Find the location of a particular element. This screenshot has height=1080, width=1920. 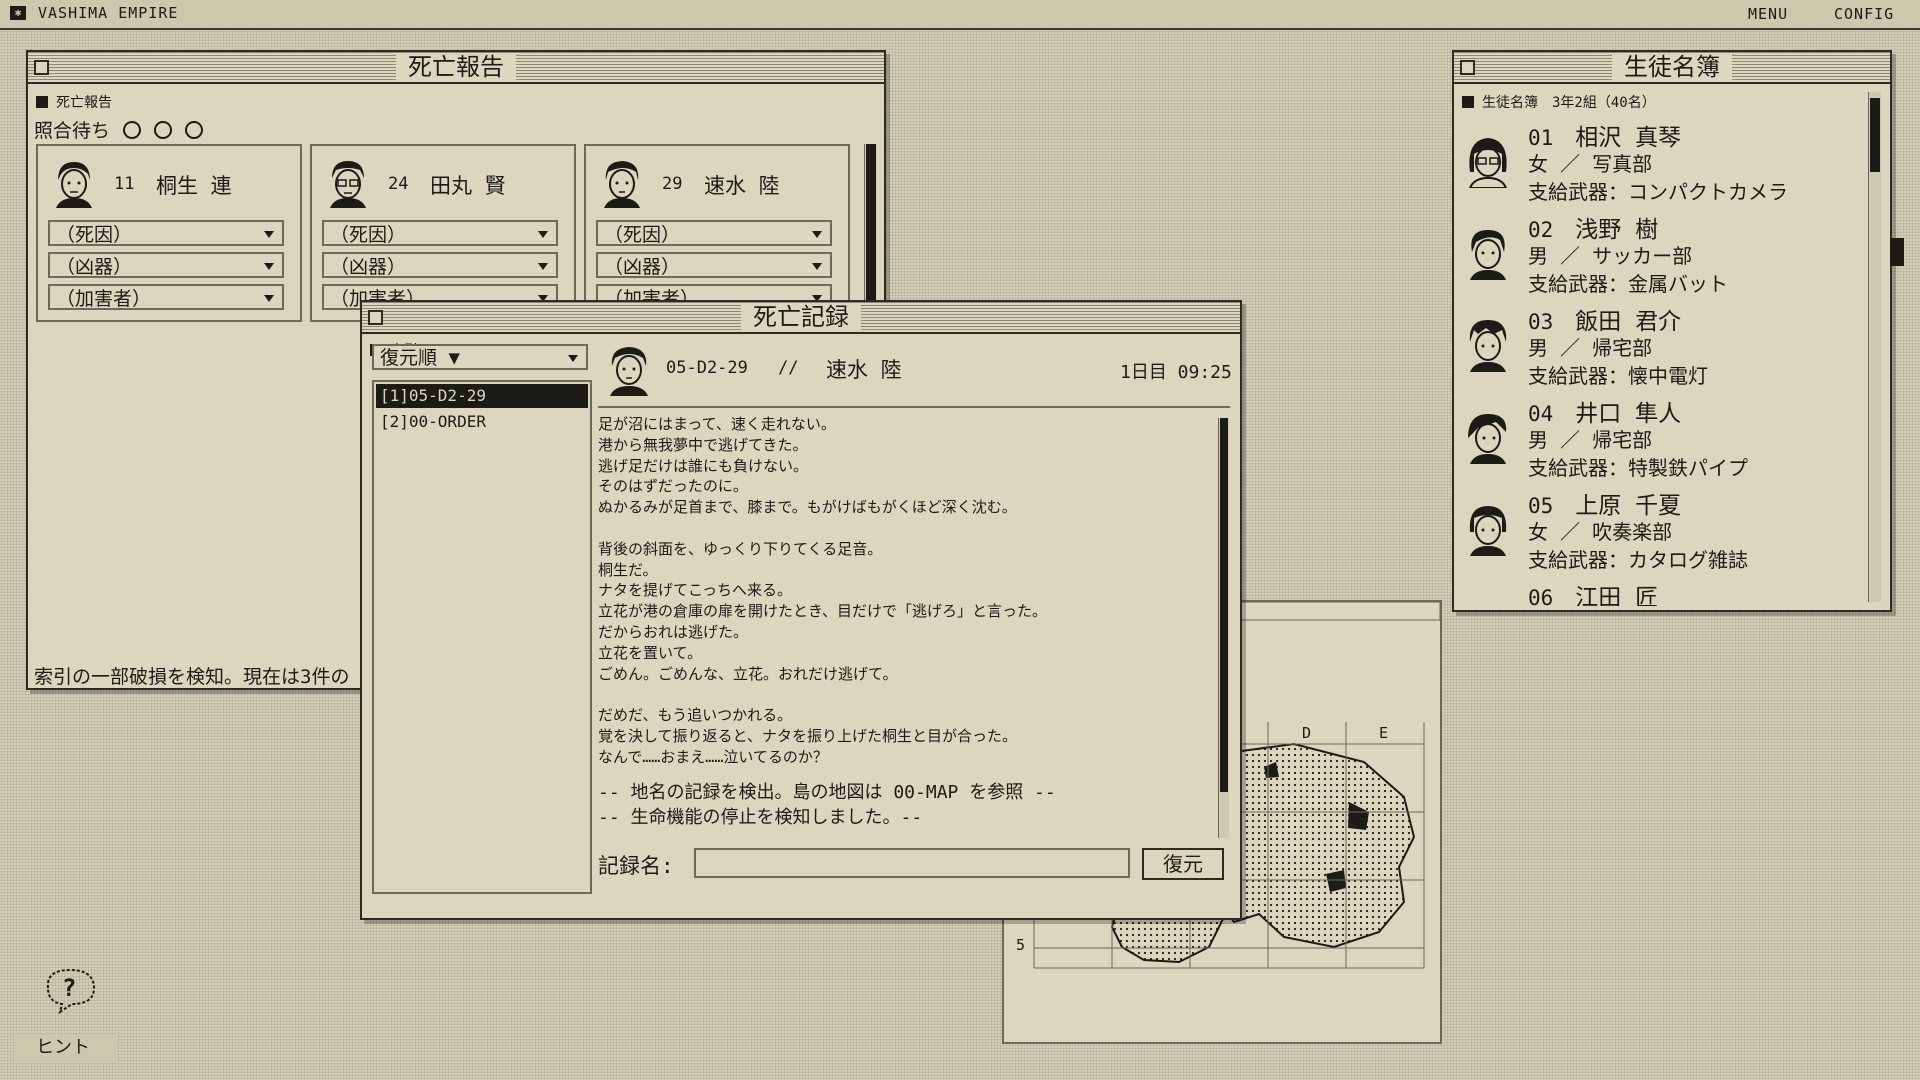

match-status: 照合待ち is located at coordinates (119, 129).